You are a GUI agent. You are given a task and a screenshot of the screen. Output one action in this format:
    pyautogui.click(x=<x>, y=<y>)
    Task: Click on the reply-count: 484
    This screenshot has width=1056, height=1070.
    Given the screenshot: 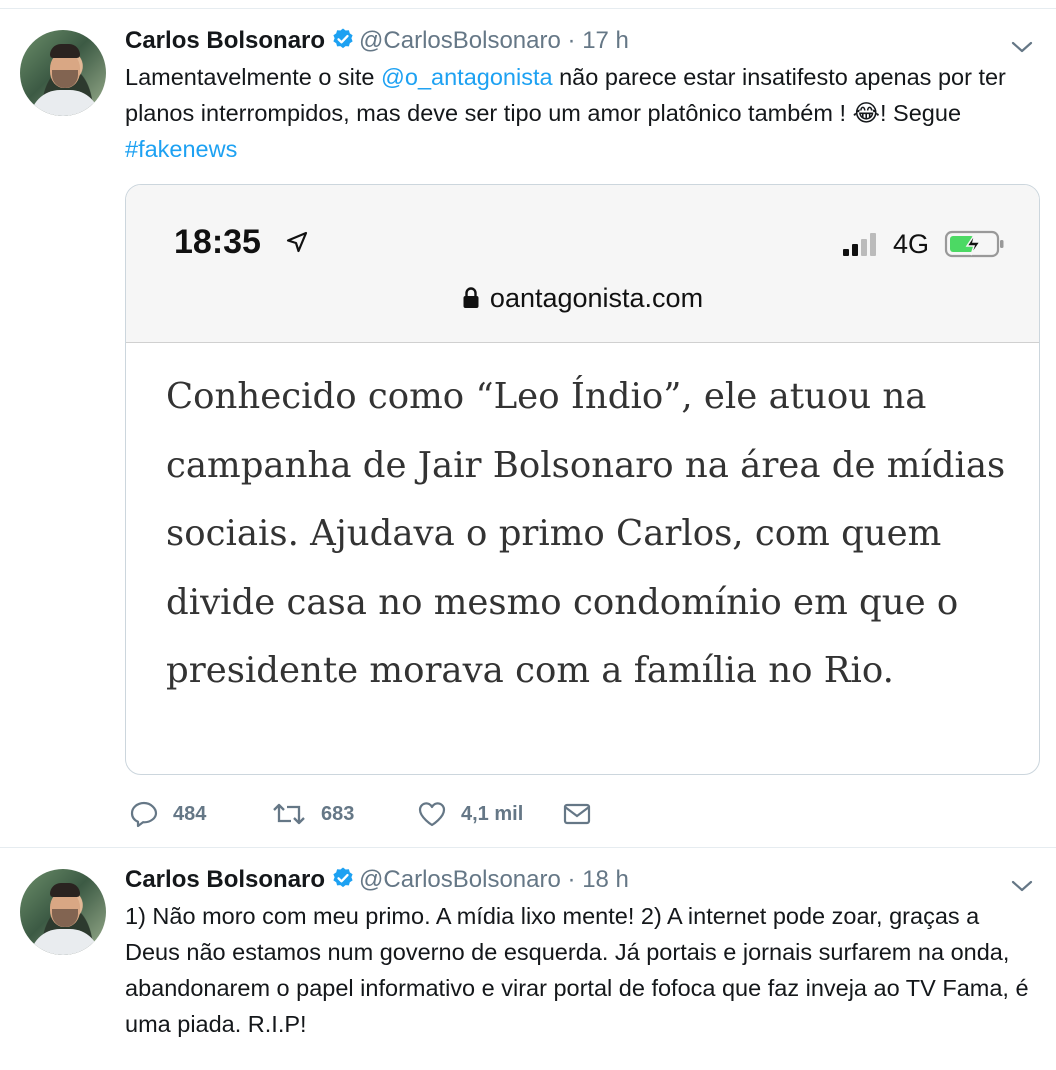 What is the action you would take?
    pyautogui.click(x=190, y=813)
    